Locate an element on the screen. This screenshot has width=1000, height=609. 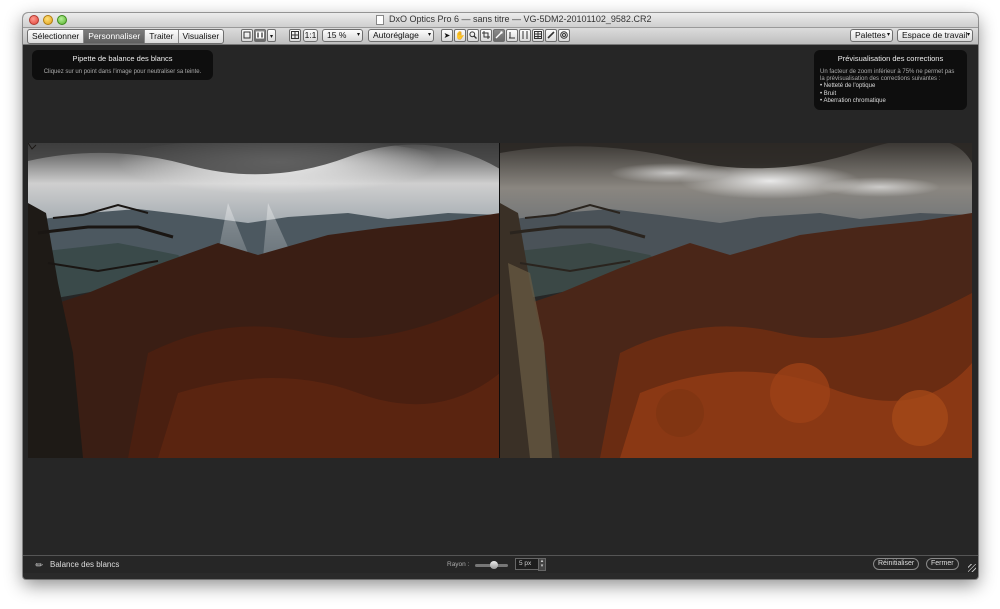
crop-tool-button is located at coordinates (486, 35).